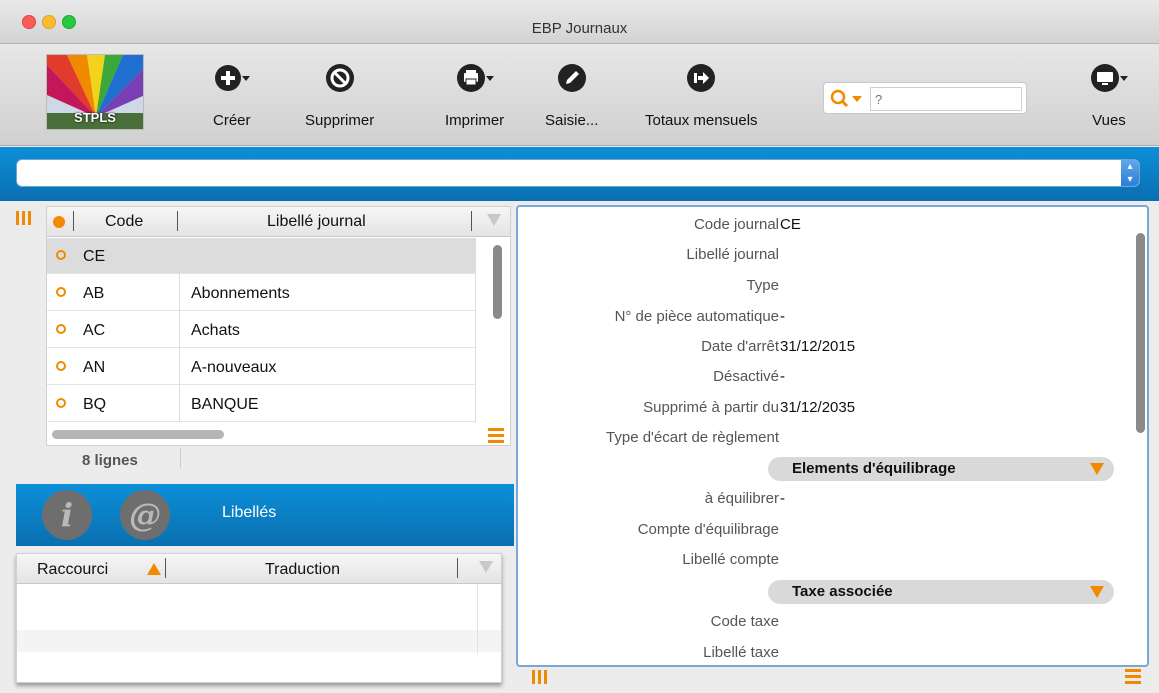  What do you see at coordinates (741, 652) in the screenshot?
I see `field-label: Libellé taxe` at bounding box center [741, 652].